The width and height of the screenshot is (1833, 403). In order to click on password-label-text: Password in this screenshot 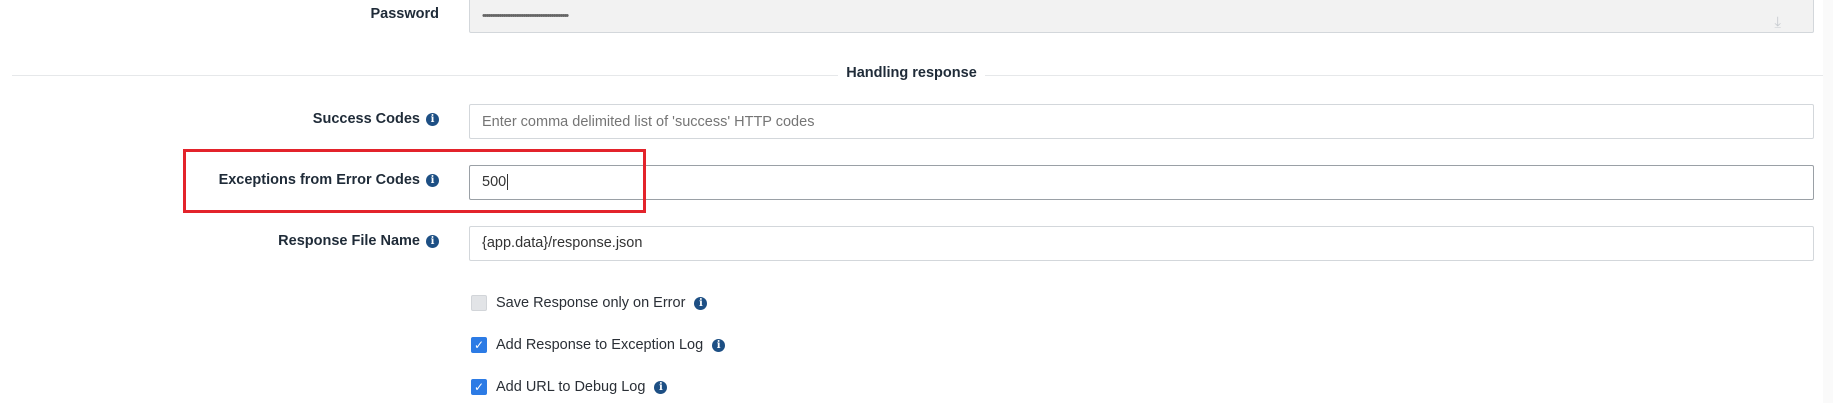, I will do `click(405, 14)`.